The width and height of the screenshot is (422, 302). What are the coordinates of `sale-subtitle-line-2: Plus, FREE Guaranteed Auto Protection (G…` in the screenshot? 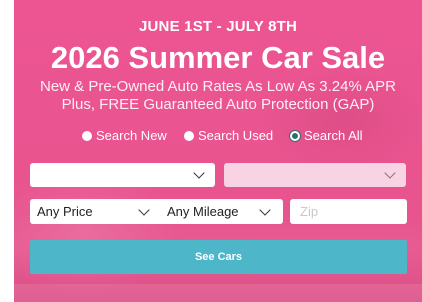 It's located at (218, 104).